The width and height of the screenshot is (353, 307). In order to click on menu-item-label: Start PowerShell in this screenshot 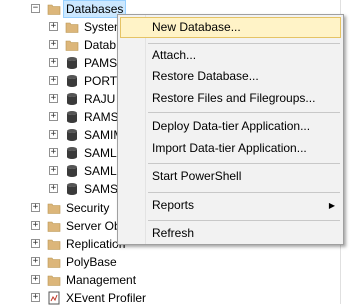, I will do `click(197, 176)`.